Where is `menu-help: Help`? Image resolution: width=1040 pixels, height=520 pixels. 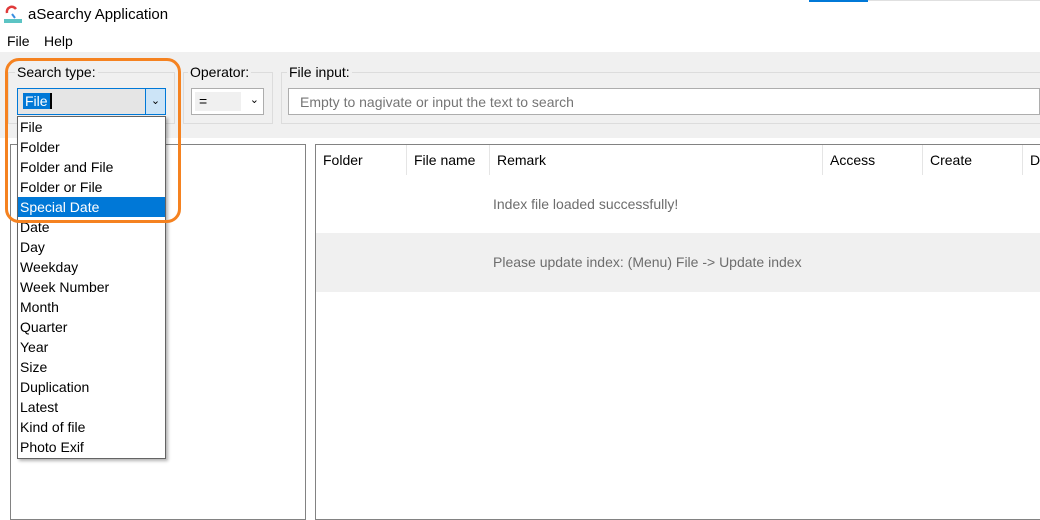
menu-help: Help is located at coordinates (58, 41).